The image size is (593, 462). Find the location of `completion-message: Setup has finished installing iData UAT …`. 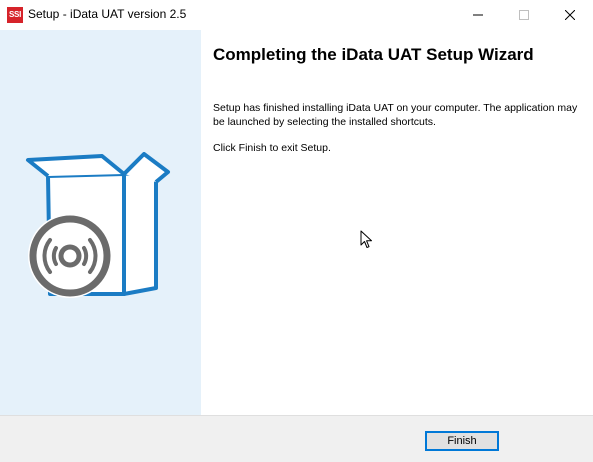

completion-message: Setup has finished installing iData UAT … is located at coordinates (395, 115).